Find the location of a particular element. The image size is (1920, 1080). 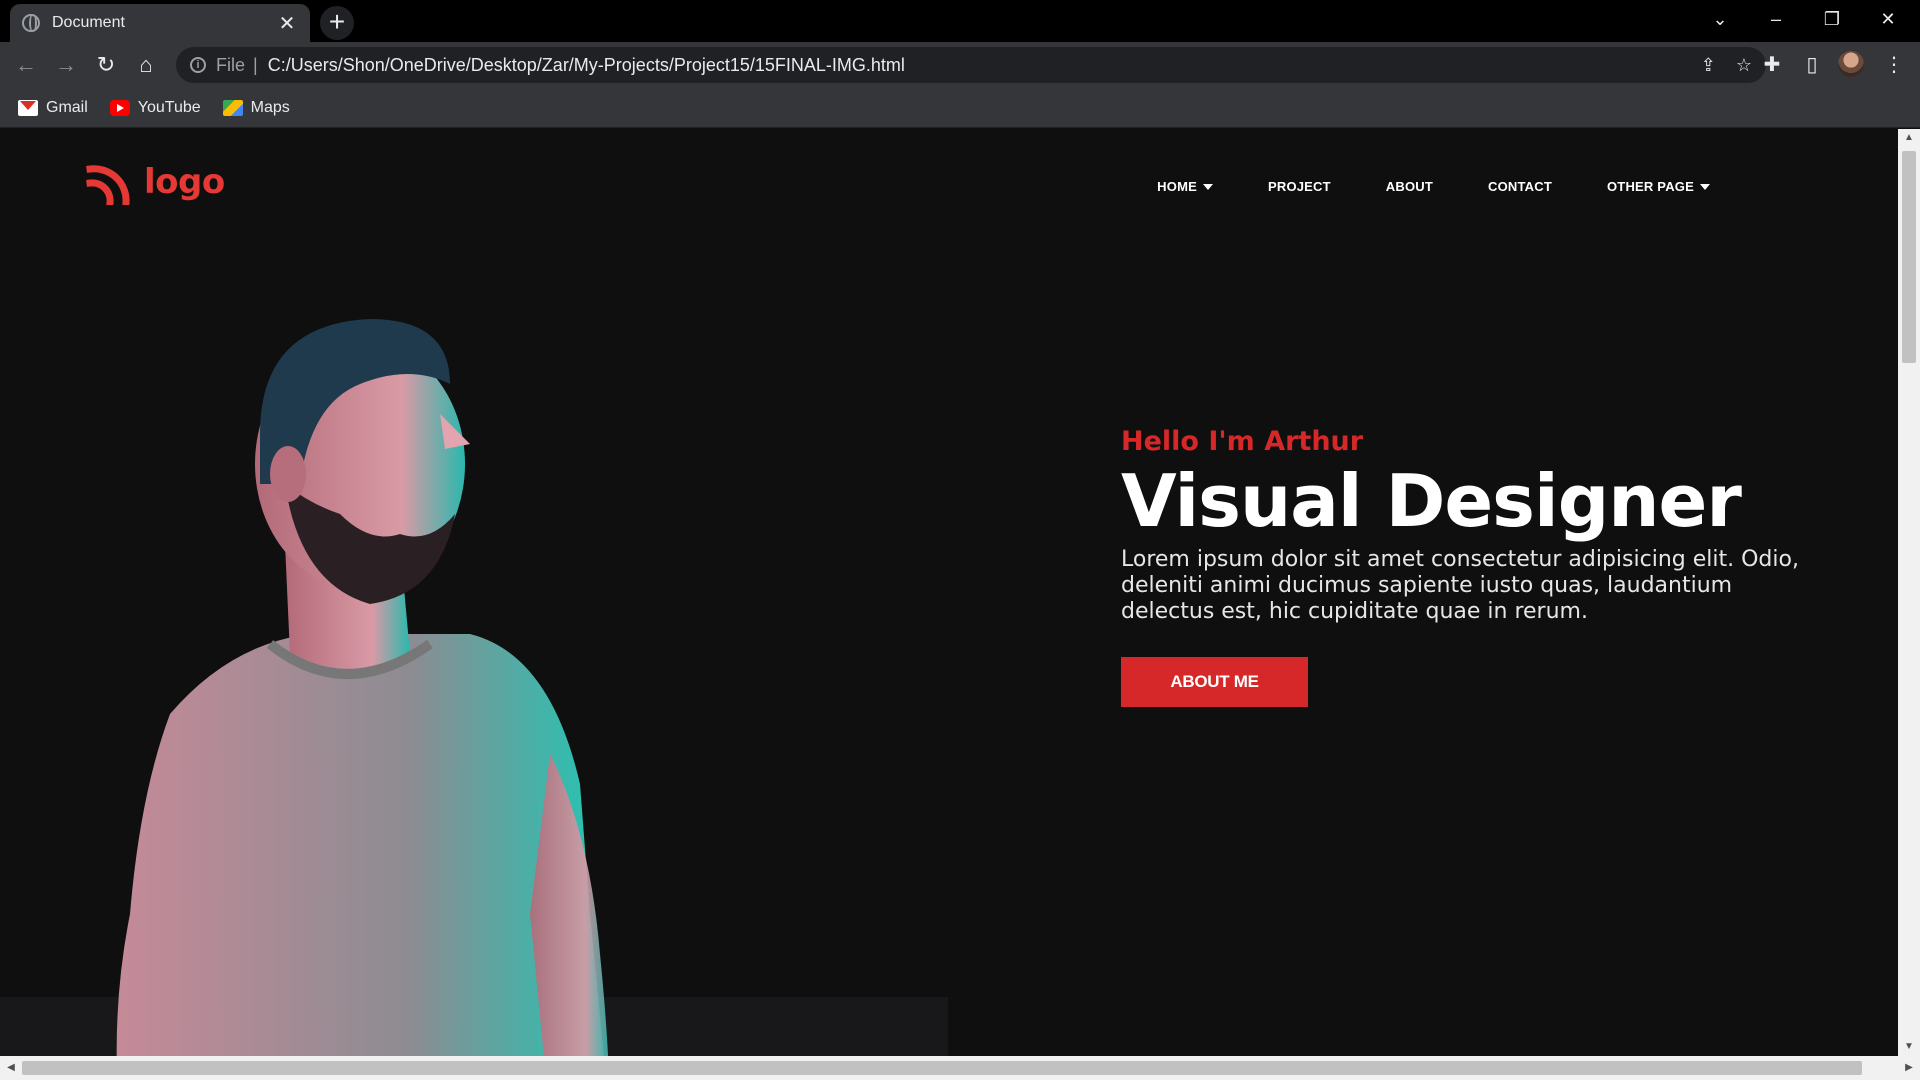

scroll-left-icon: ◀ is located at coordinates (11, 1068).